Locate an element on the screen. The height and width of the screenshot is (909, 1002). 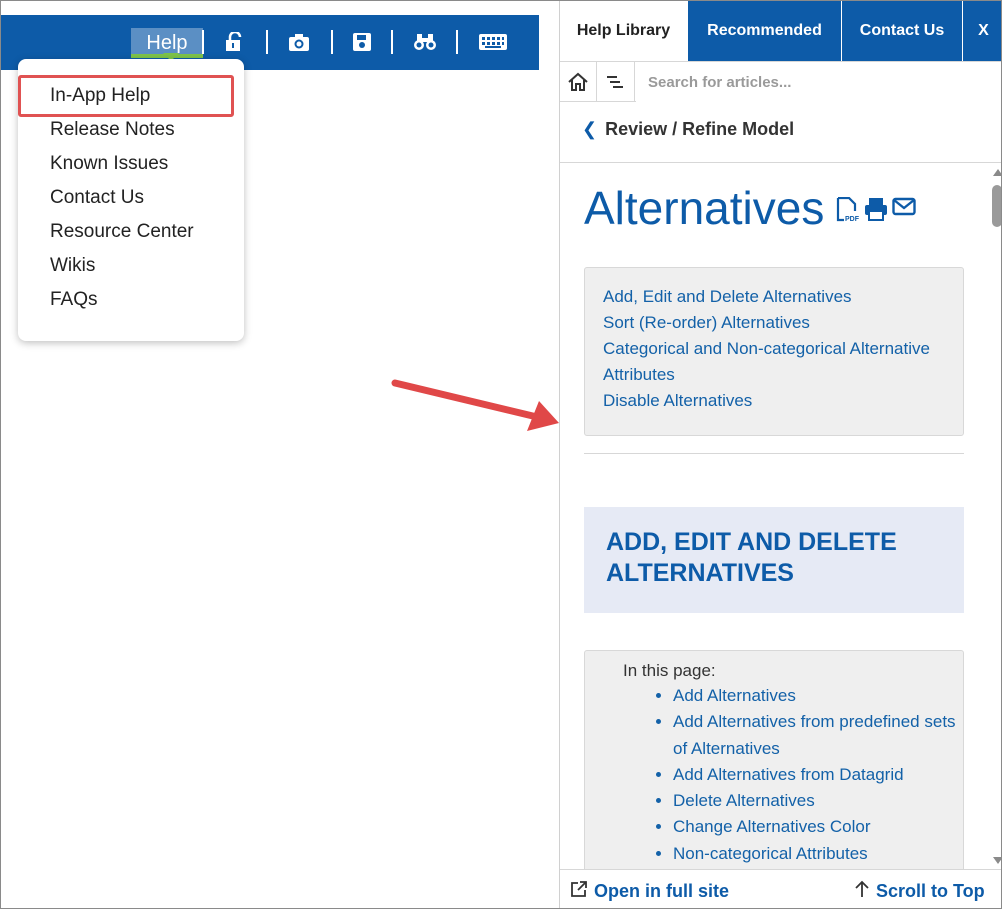
tab-contact-us: Contact Us is located at coordinates (902, 31).